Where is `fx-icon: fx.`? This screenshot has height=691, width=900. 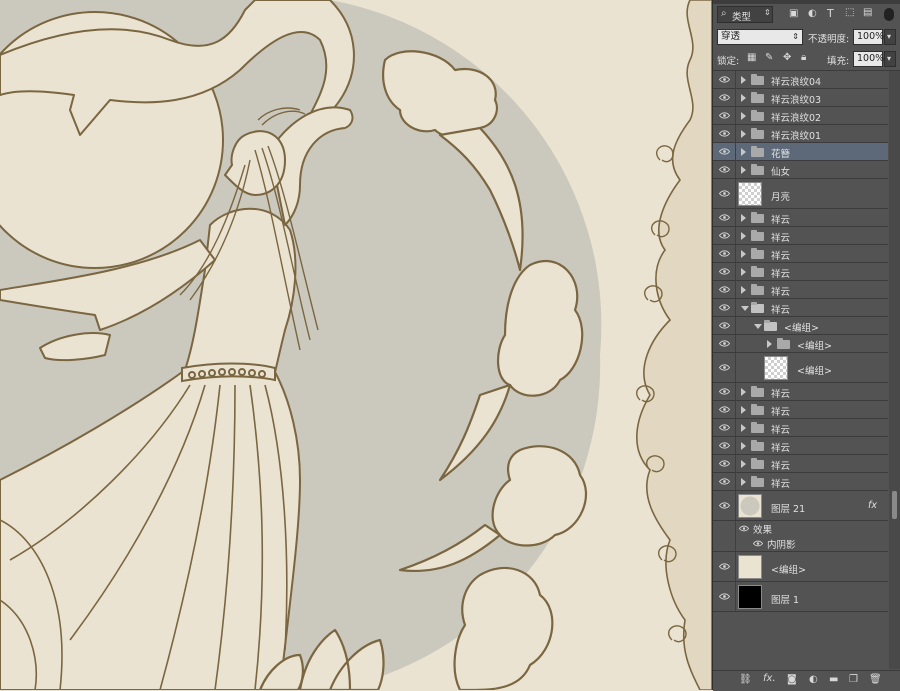
fx-icon: fx. is located at coordinates (769, 678).